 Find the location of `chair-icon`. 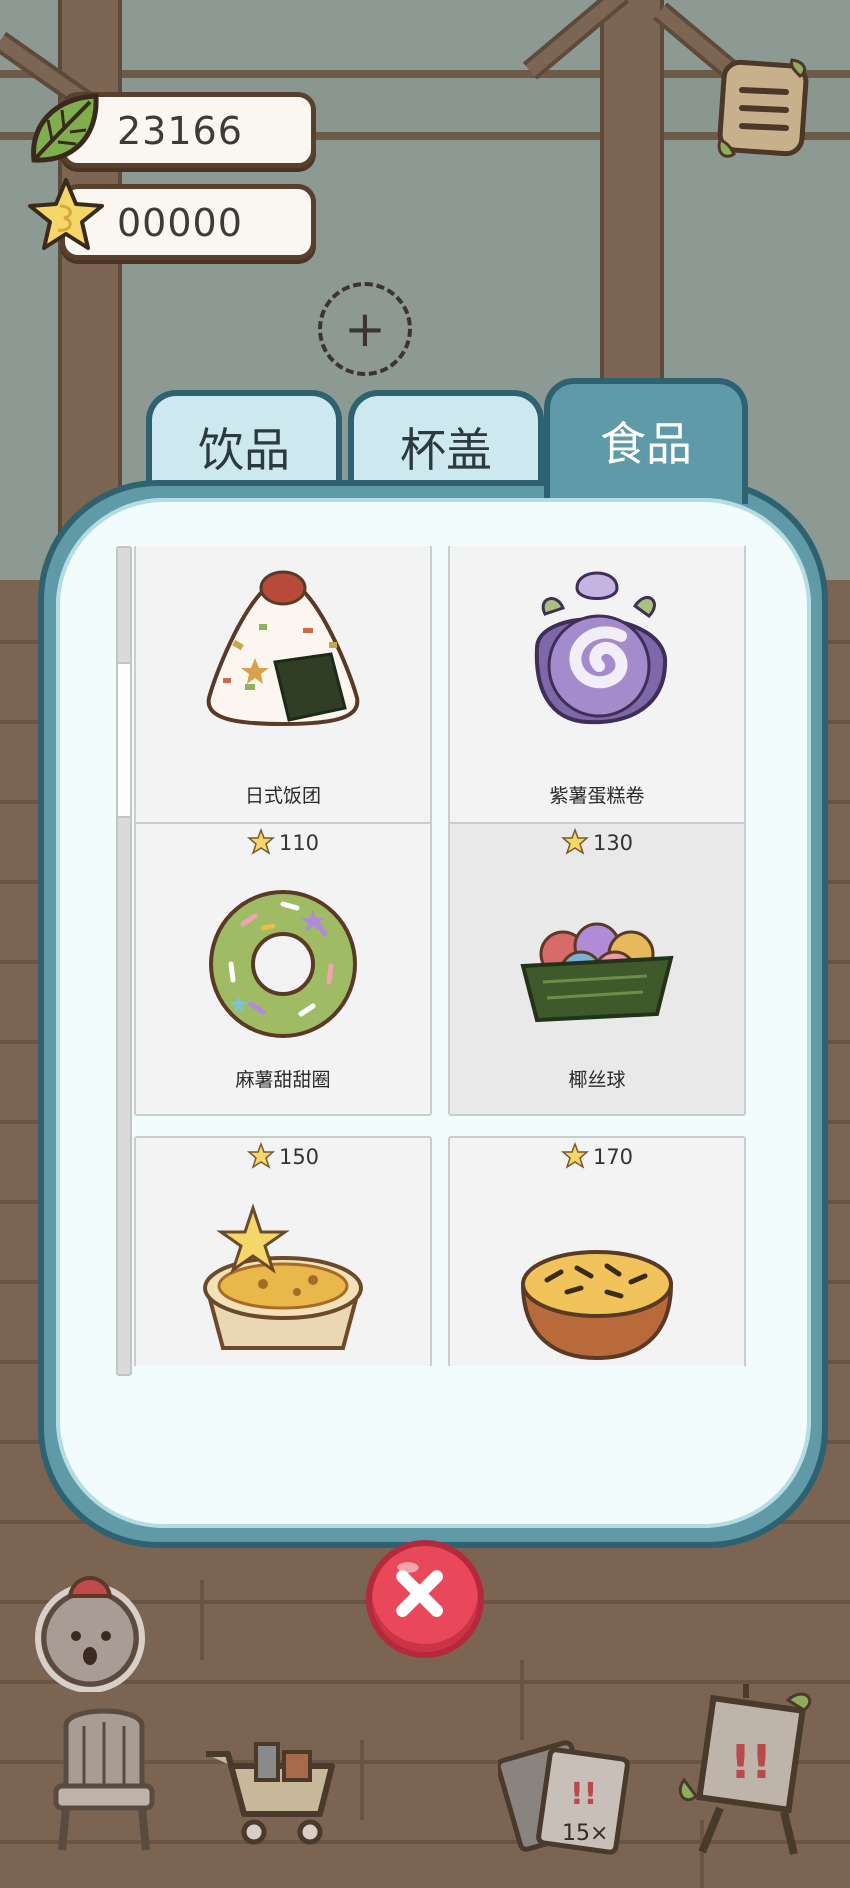

chair-icon is located at coordinates (104, 1781).